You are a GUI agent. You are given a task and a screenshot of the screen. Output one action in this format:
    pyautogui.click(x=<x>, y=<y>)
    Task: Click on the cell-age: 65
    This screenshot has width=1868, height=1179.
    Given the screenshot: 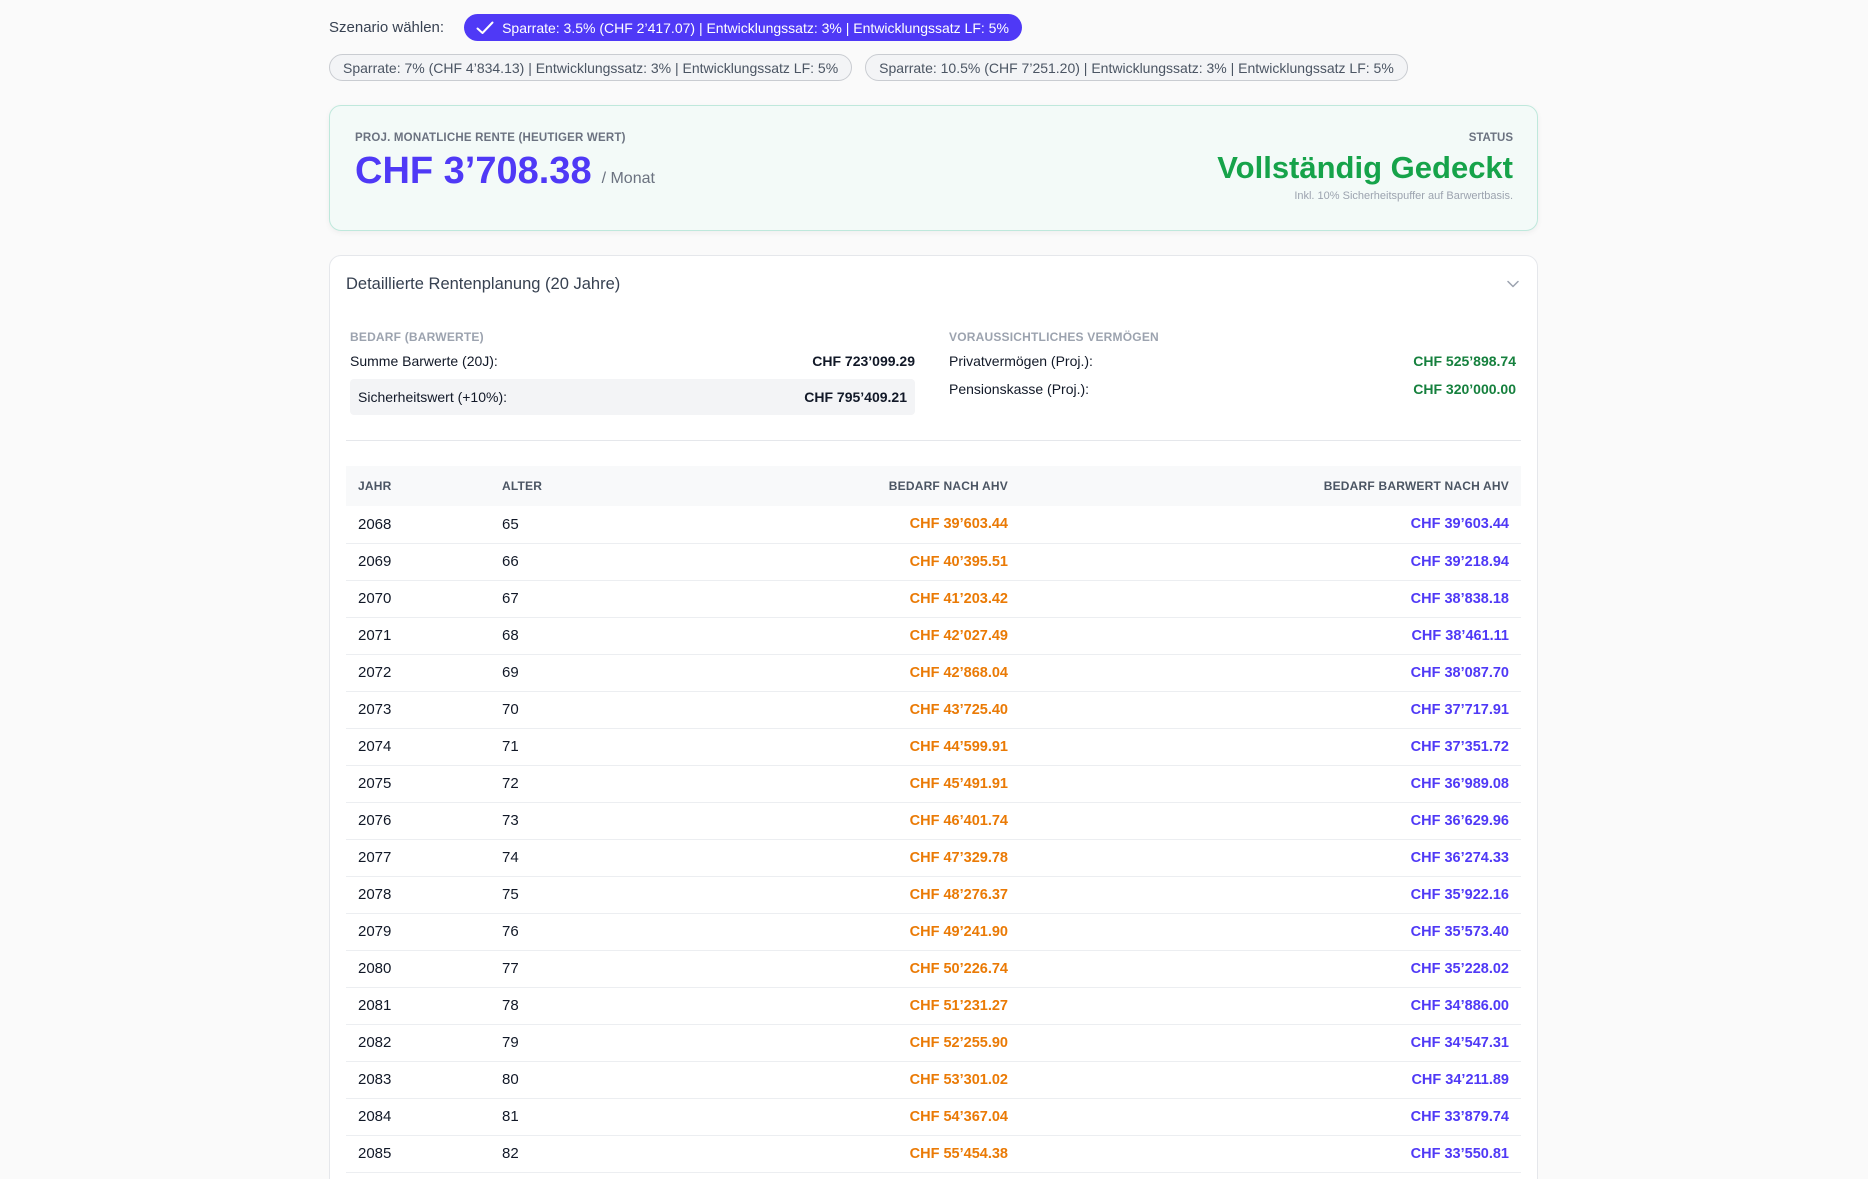 What is the action you would take?
    pyautogui.click(x=510, y=524)
    